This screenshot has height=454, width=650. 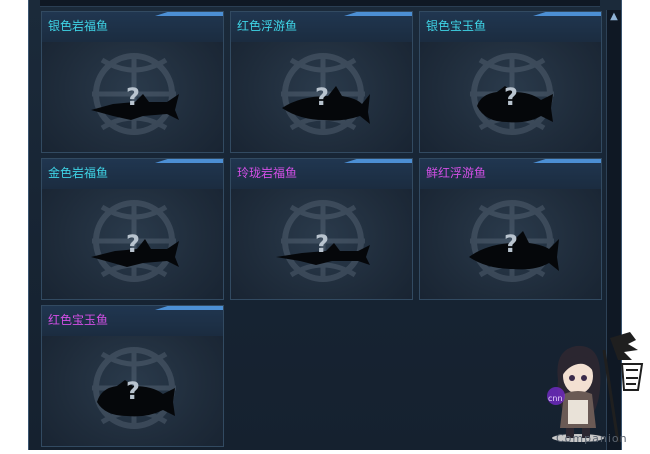 I want to click on fish-card-header: 鲜红浮游鱼, so click(x=510, y=174).